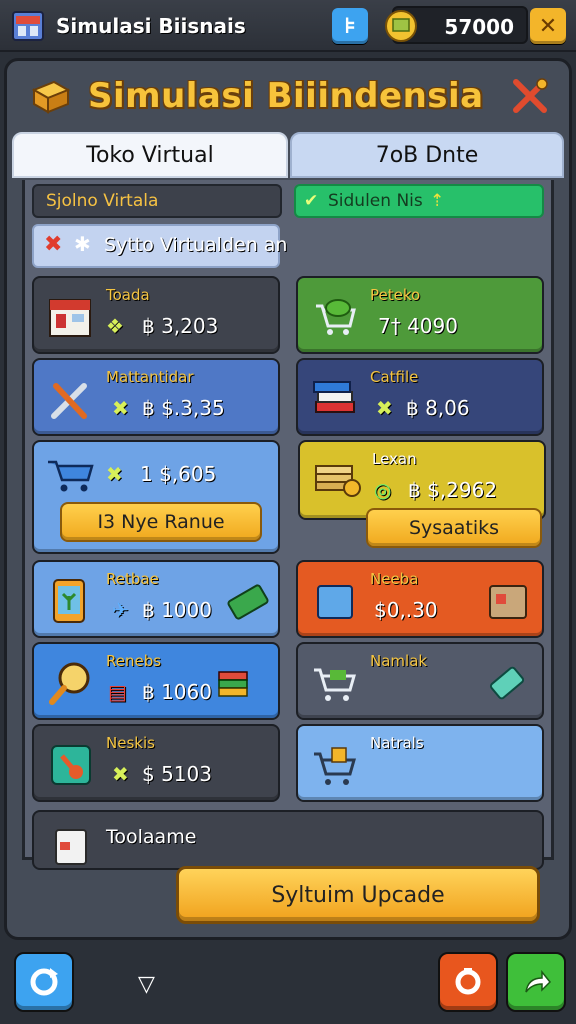 The width and height of the screenshot is (576, 1024). Describe the element at coordinates (161, 522) in the screenshot. I see `card-action-button-left: I3 Nye Ranue` at that location.